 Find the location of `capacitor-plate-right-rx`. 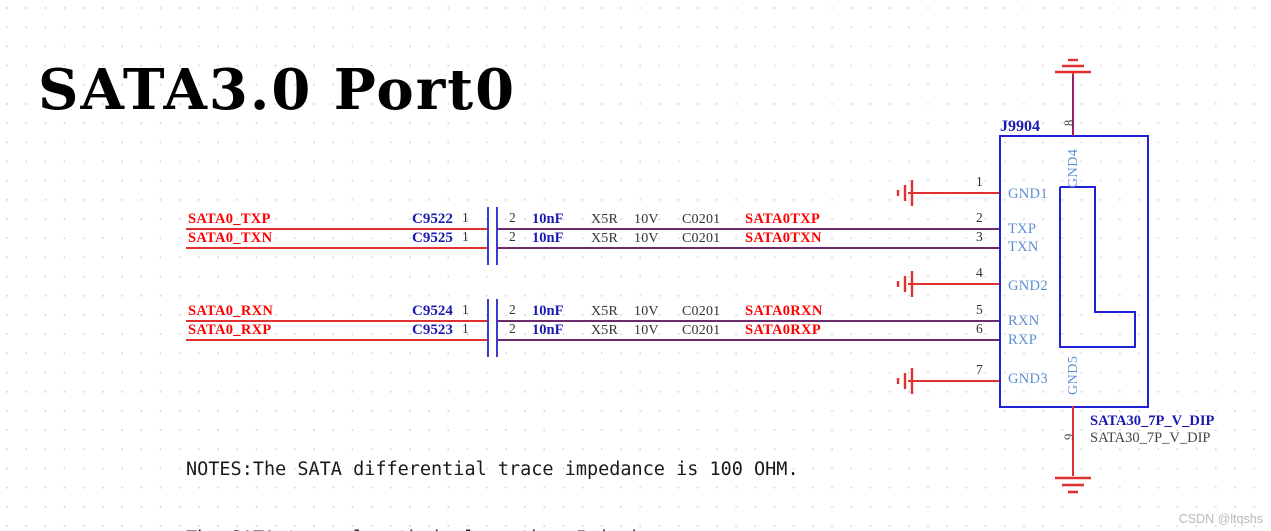

capacitor-plate-right-rx is located at coordinates (497, 328).